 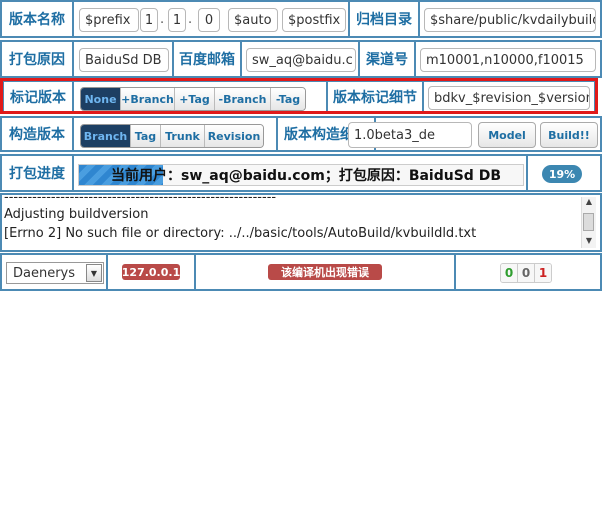 I want to click on scroll-thumb, so click(x=588, y=222).